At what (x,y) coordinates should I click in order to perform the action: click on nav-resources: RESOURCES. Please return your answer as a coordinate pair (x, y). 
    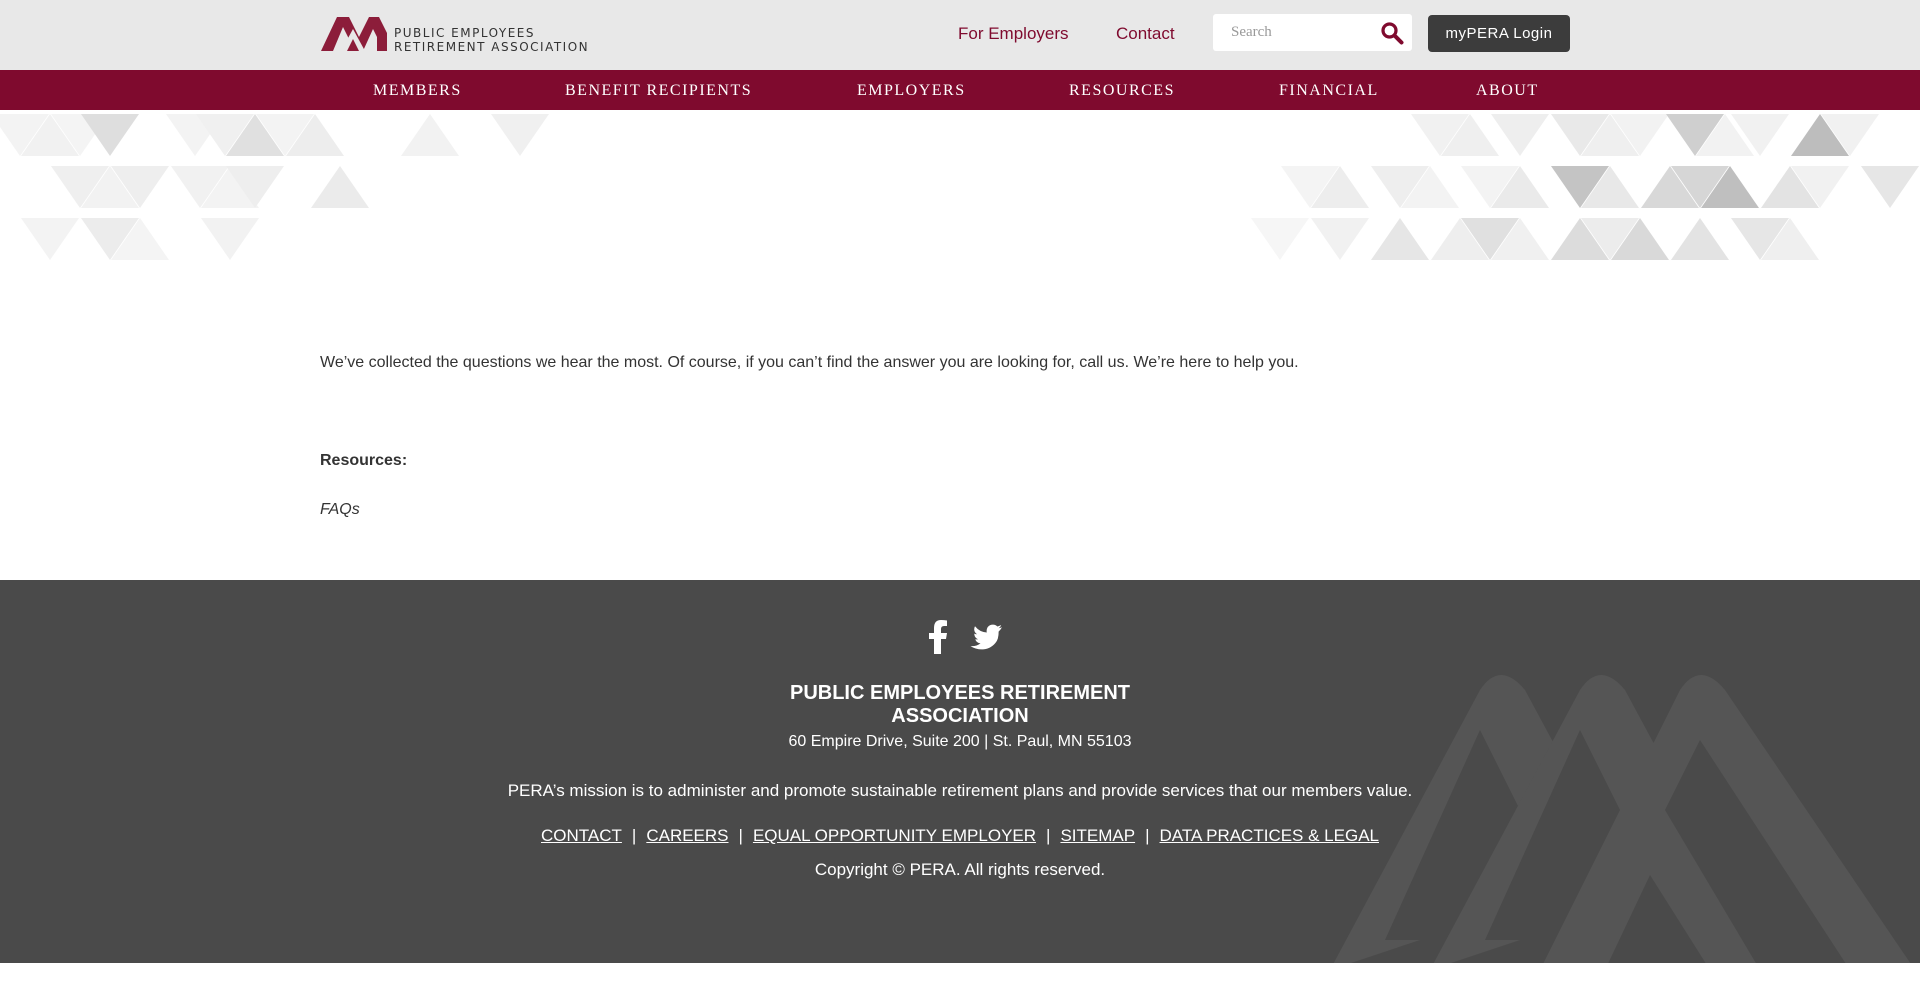
    Looking at the image, I should click on (1122, 91).